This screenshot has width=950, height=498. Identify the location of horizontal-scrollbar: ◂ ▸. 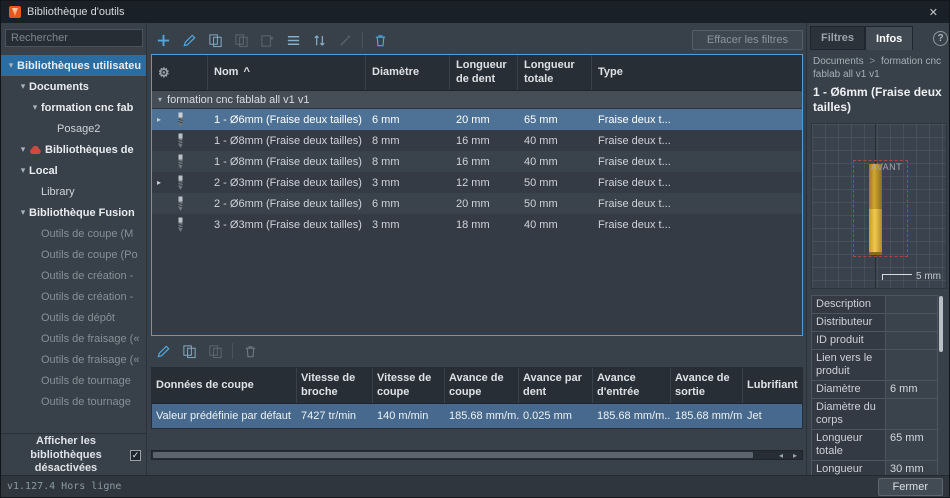
(477, 455).